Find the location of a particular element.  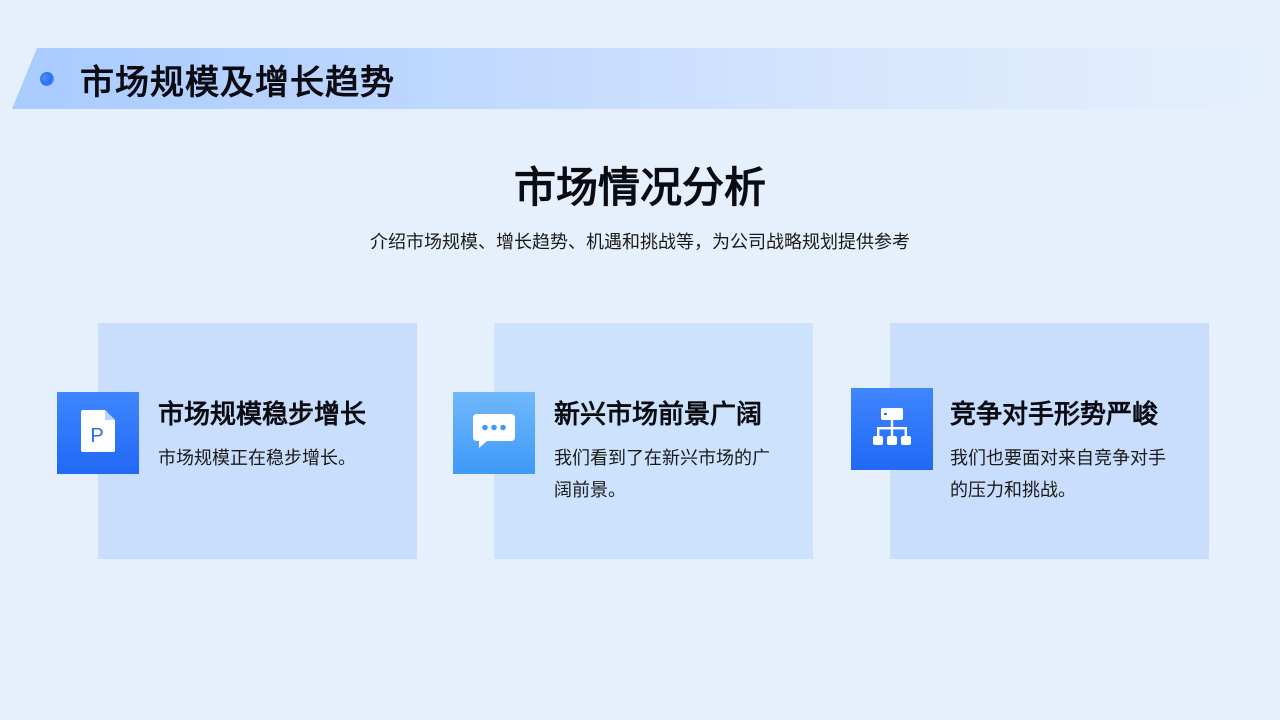

hierarchy-icon is located at coordinates (892, 429).